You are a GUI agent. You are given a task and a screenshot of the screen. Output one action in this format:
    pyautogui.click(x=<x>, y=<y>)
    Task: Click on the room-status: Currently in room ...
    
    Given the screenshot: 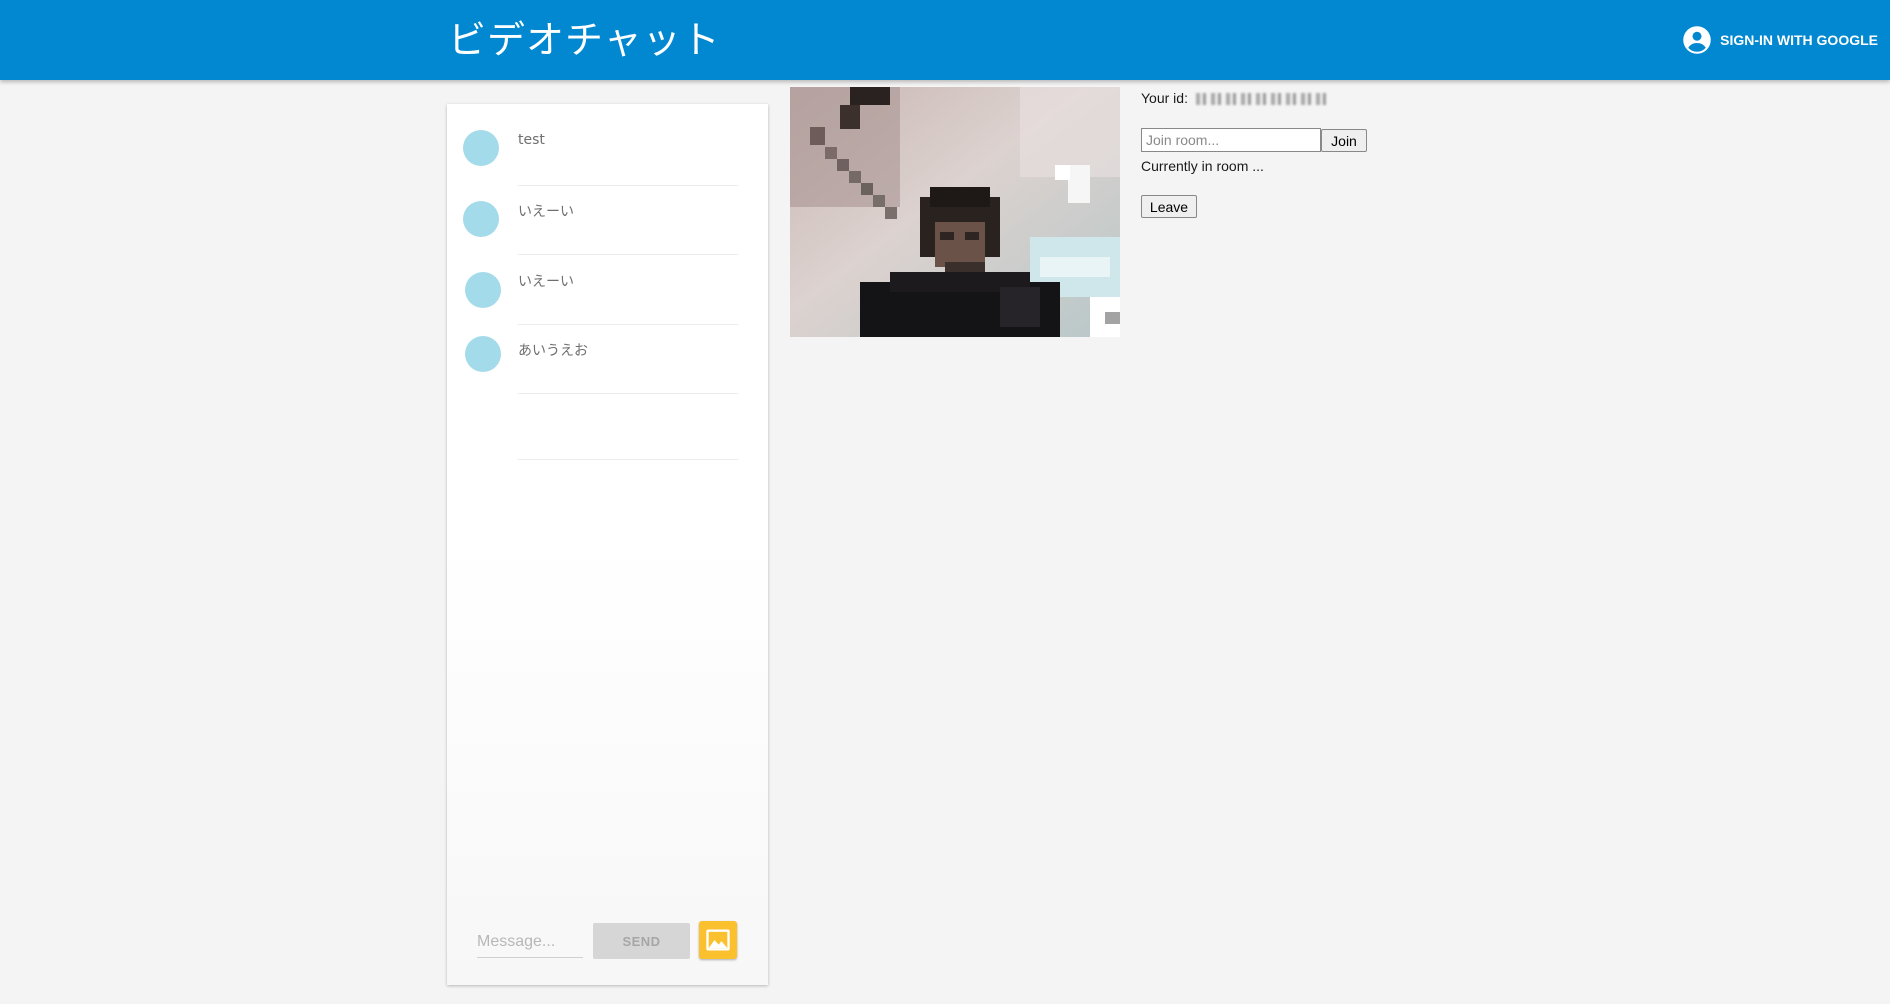 What is the action you would take?
    pyautogui.click(x=1202, y=166)
    